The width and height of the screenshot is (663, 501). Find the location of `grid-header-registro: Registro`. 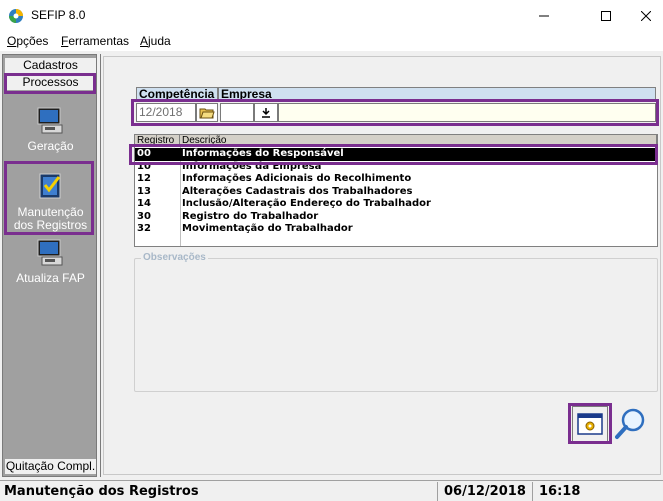

grid-header-registro: Registro is located at coordinates (157, 141).